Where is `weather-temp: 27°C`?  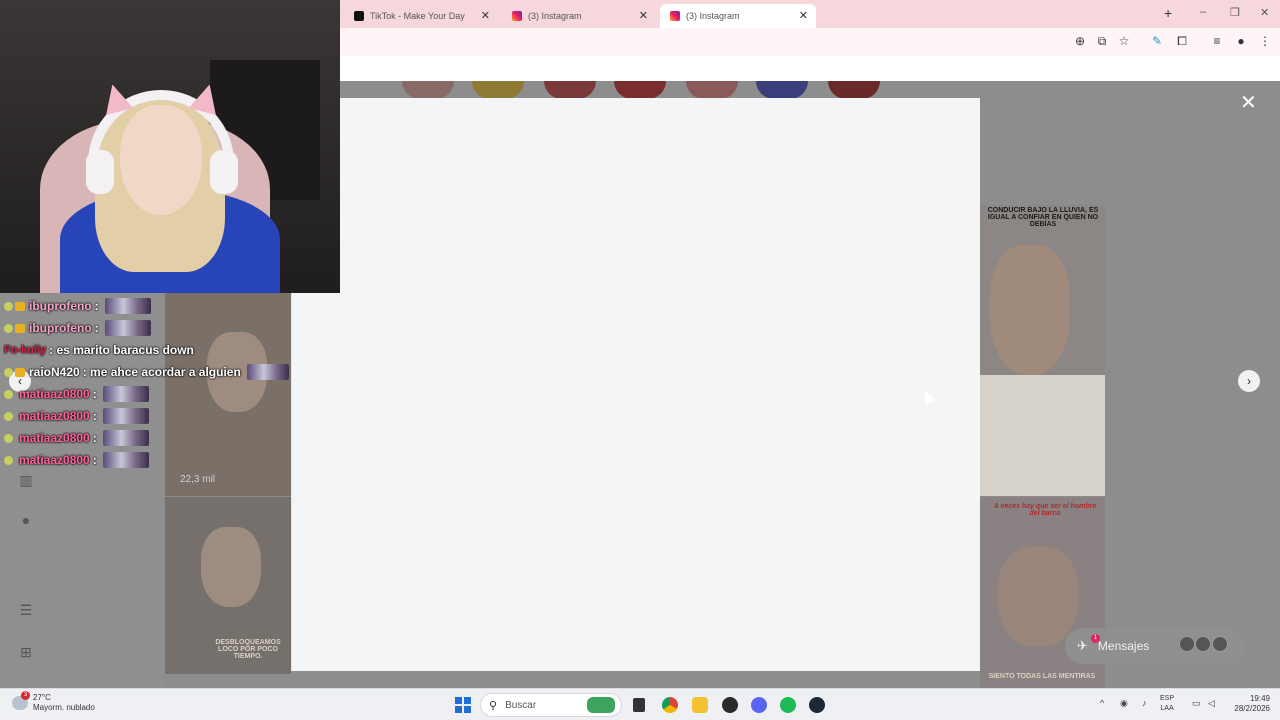 weather-temp: 27°C is located at coordinates (42, 697).